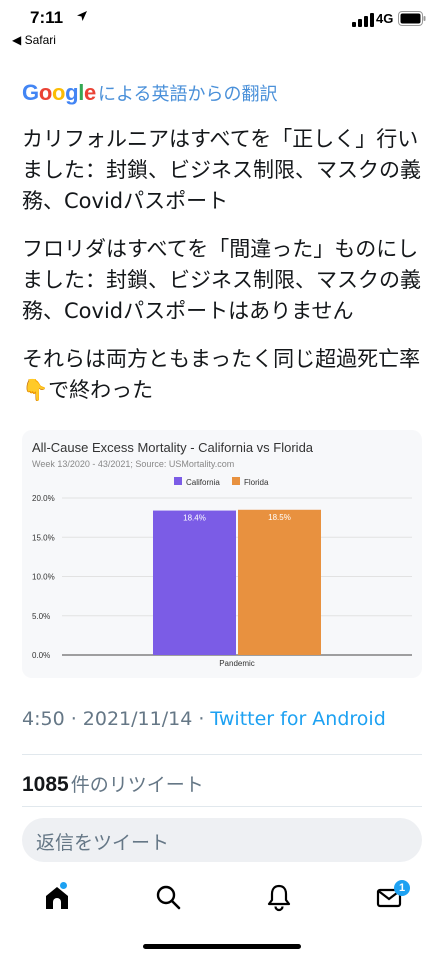  Describe the element at coordinates (221, 374) in the screenshot. I see `tweet-paragraph: それらは両方ともまったく同じ超過死亡率👇で終わった` at that location.